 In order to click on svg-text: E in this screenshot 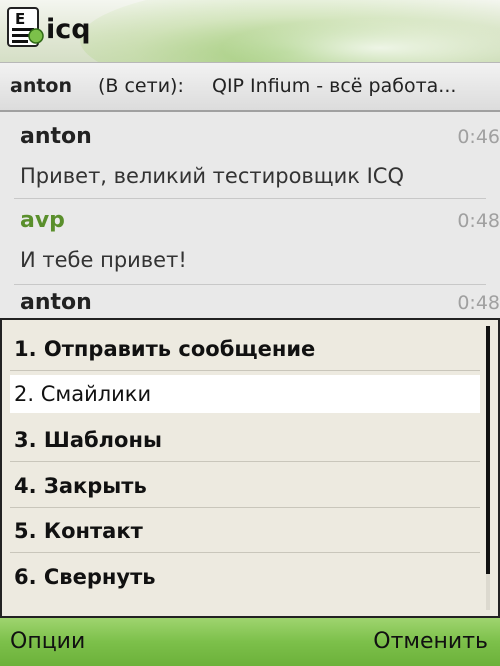, I will do `click(20, 19)`.